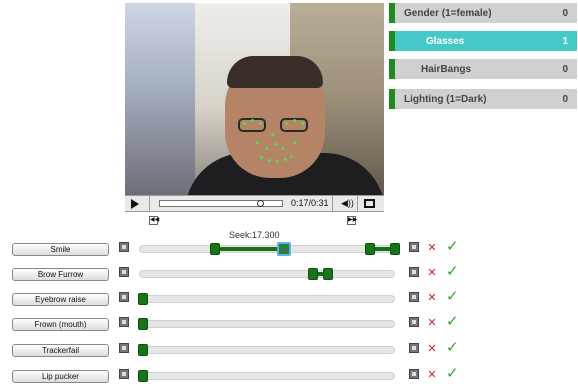  Describe the element at coordinates (251, 249) in the screenshot. I see `action-segment` at that location.